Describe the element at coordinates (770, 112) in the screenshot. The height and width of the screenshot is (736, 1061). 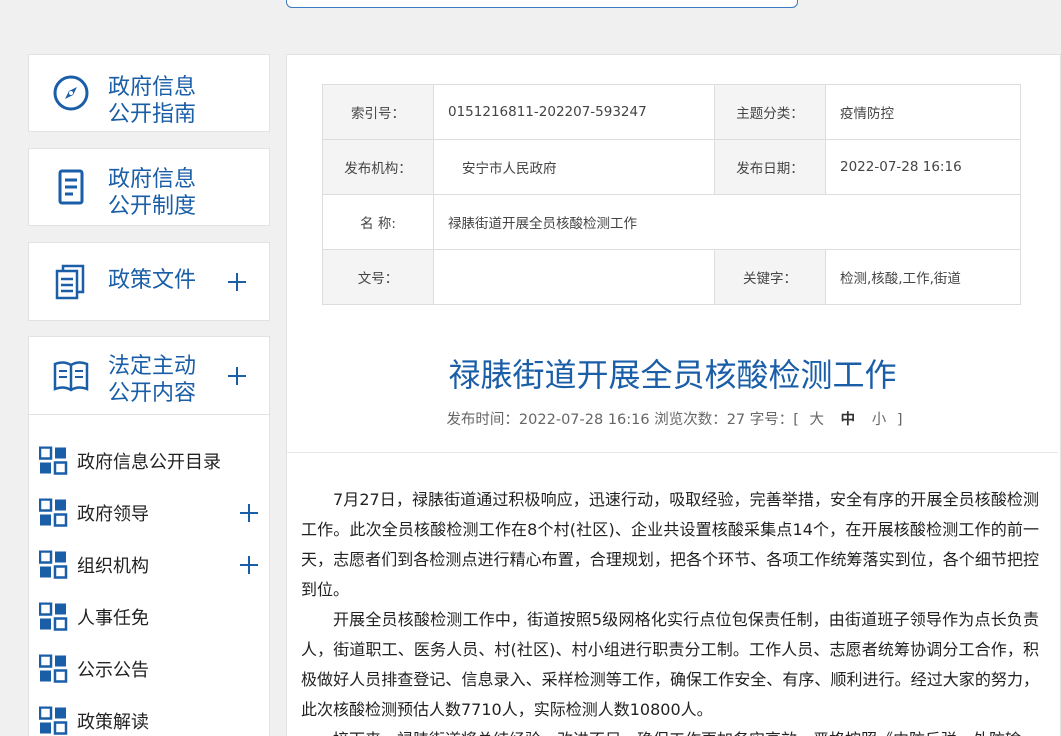
I see `category-label: 主题分类：` at that location.